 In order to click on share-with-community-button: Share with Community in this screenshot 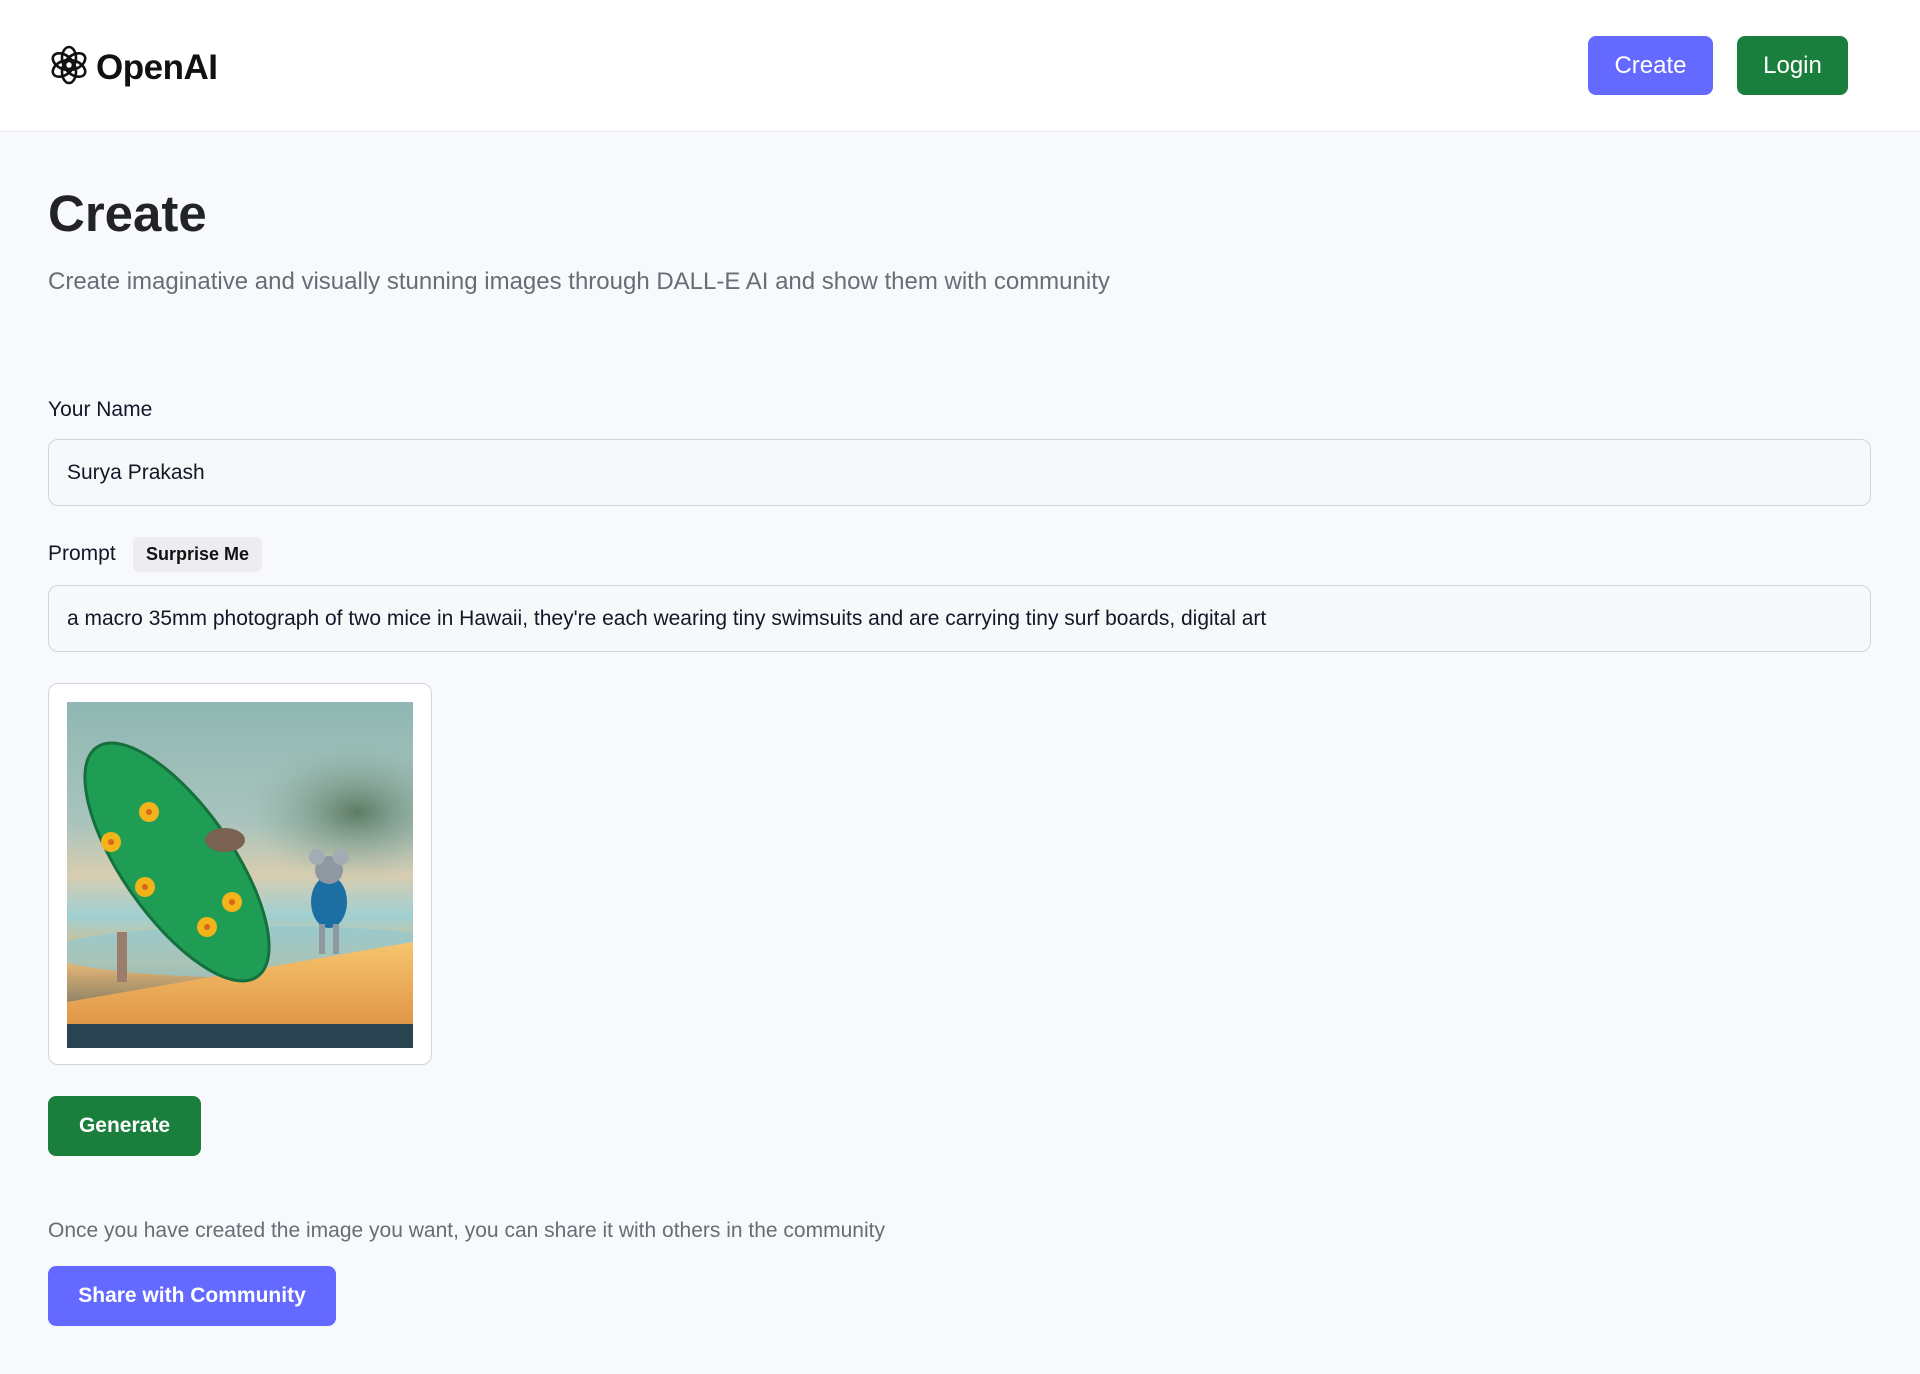, I will do `click(192, 1296)`.